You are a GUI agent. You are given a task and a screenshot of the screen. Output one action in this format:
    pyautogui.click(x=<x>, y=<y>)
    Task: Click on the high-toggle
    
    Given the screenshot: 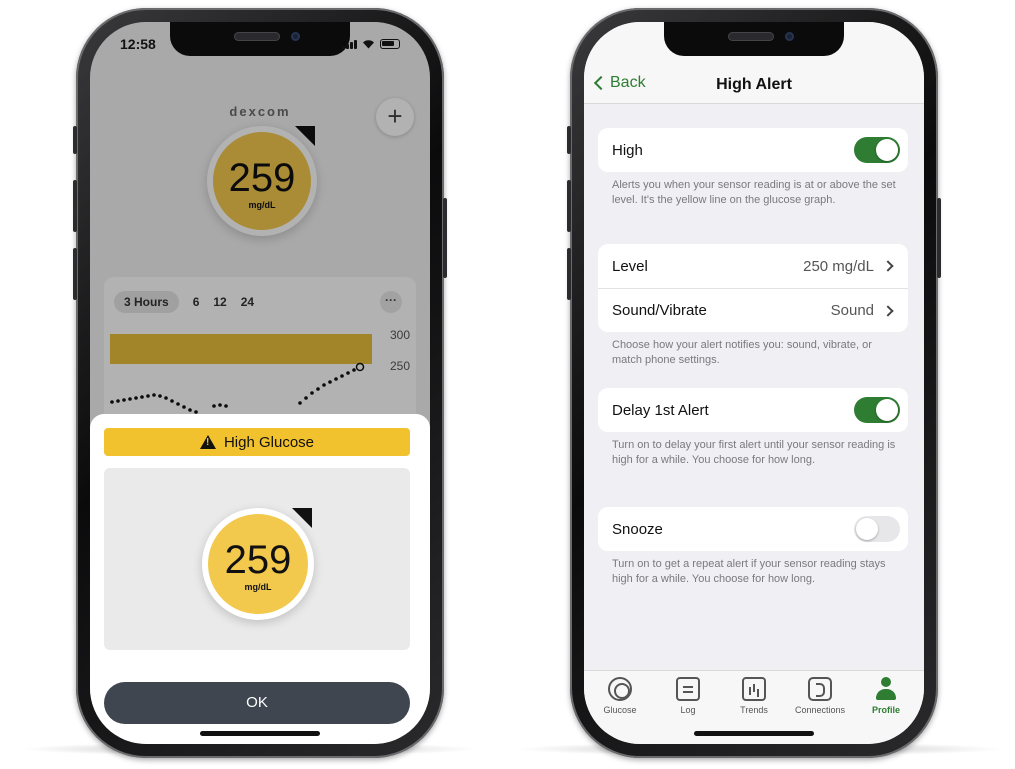 What is the action you would take?
    pyautogui.click(x=877, y=150)
    